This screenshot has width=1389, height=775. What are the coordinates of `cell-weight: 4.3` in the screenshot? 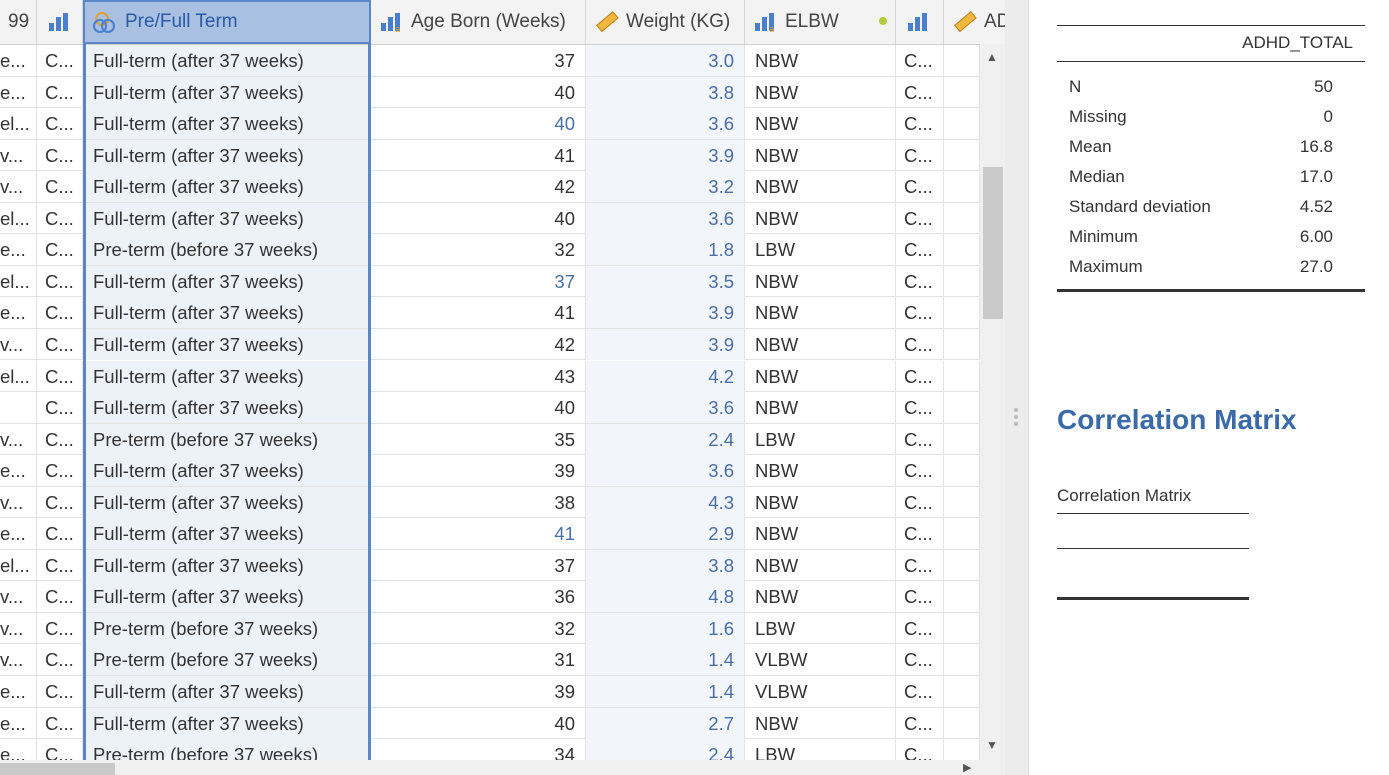 It's located at (665, 502).